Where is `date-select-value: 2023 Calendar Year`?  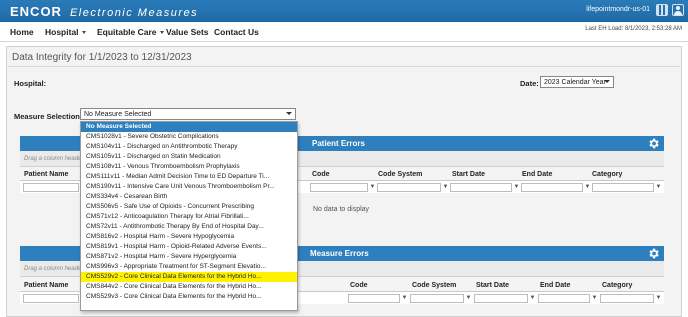
date-select-value: 2023 Calendar Year is located at coordinates (575, 82).